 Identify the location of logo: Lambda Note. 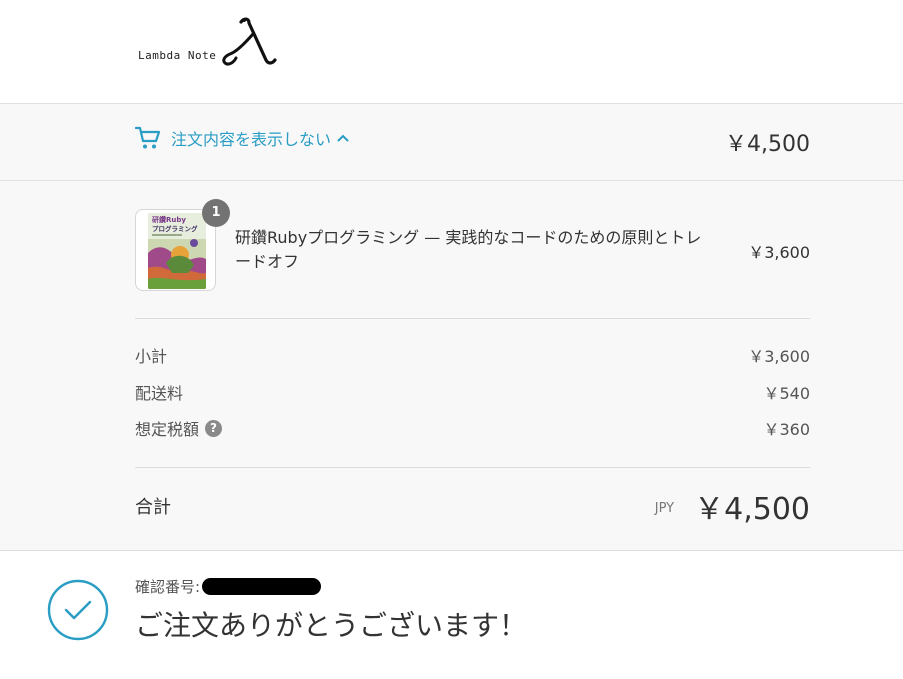
(208, 40).